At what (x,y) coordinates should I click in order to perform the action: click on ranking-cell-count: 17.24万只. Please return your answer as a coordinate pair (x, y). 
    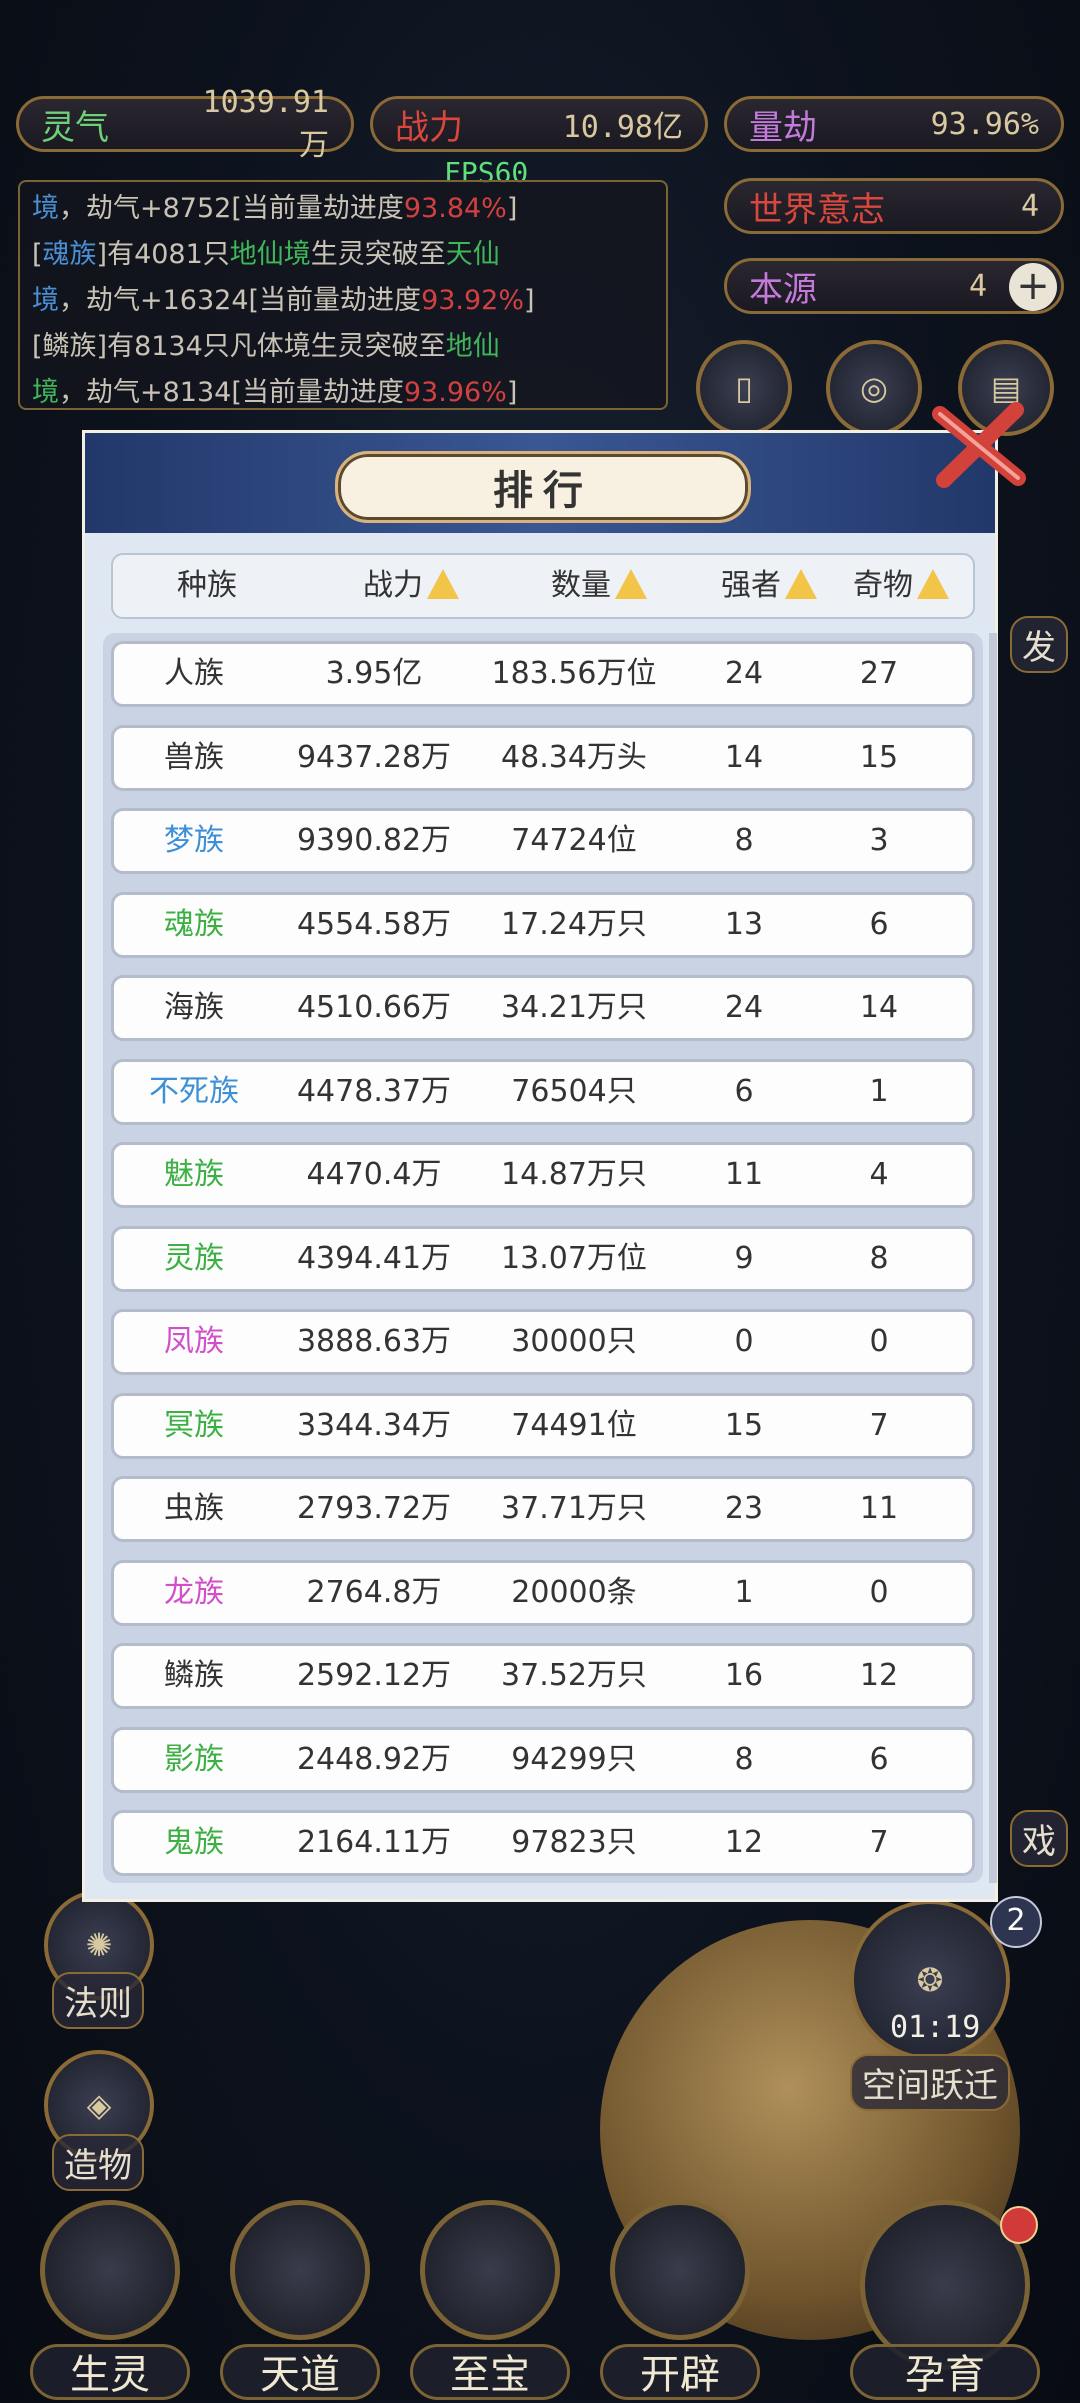
    Looking at the image, I should click on (574, 924).